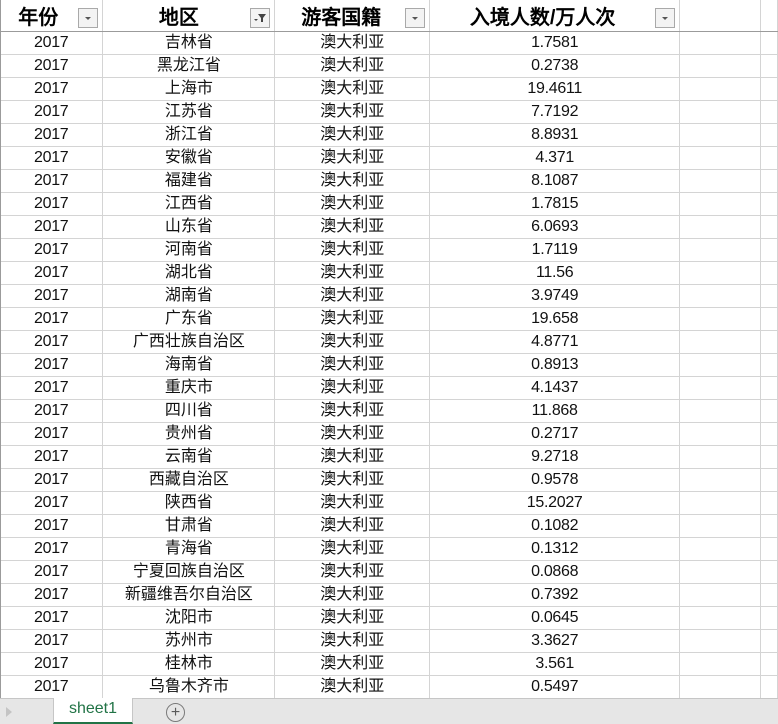 This screenshot has height=724, width=778. What do you see at coordinates (189, 43) in the screenshot?
I see `region-cell: 吉林省` at bounding box center [189, 43].